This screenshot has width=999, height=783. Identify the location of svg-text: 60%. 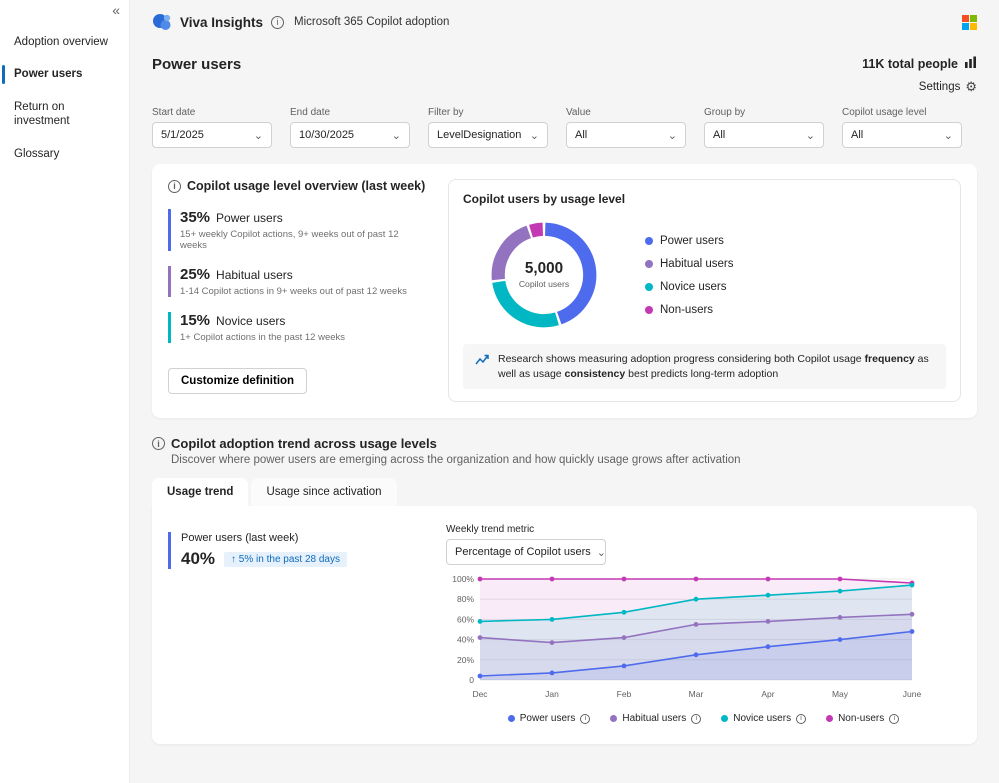
(465, 620).